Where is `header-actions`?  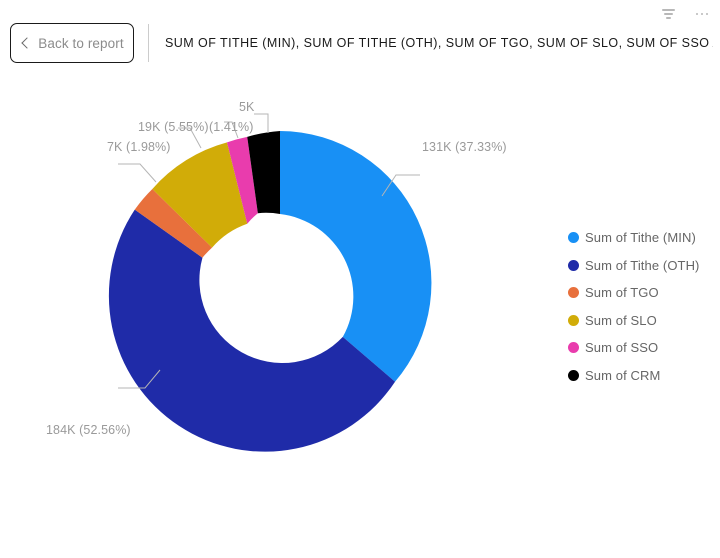 header-actions is located at coordinates (685, 14).